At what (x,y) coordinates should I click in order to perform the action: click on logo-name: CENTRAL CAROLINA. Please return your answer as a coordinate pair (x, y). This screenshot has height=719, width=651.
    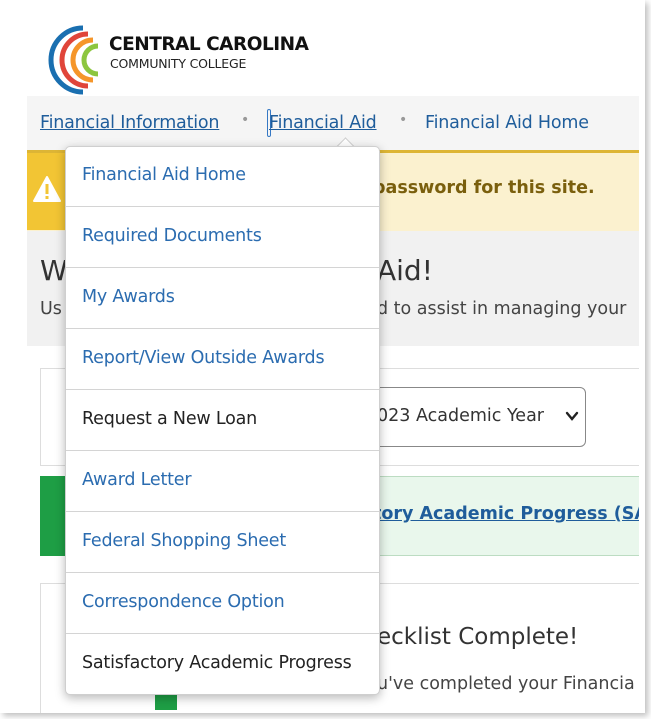
    Looking at the image, I should click on (209, 44).